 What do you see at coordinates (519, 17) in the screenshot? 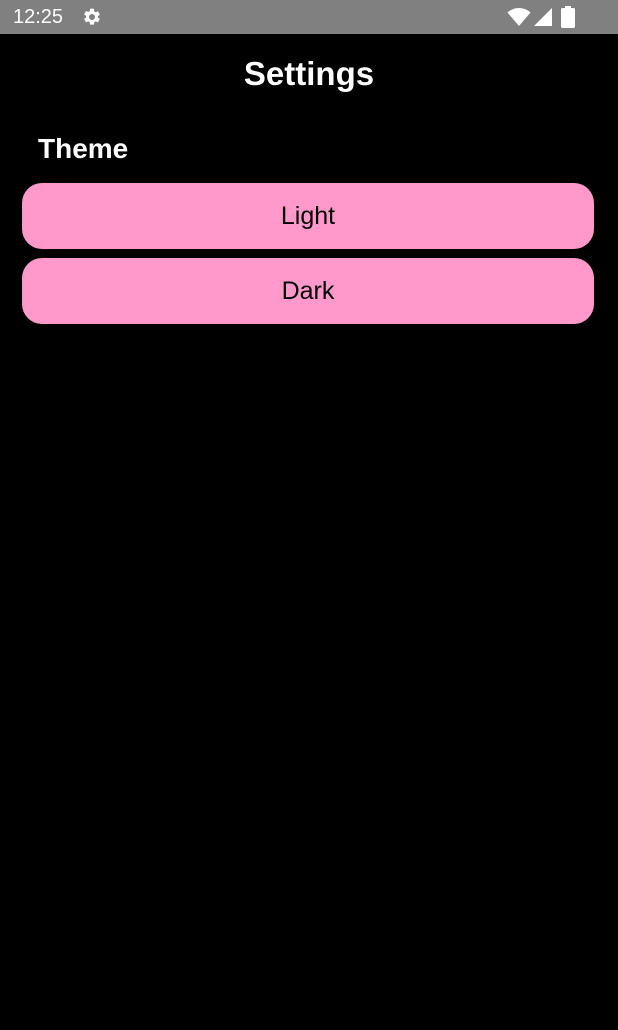
I see `wifi-icon` at bounding box center [519, 17].